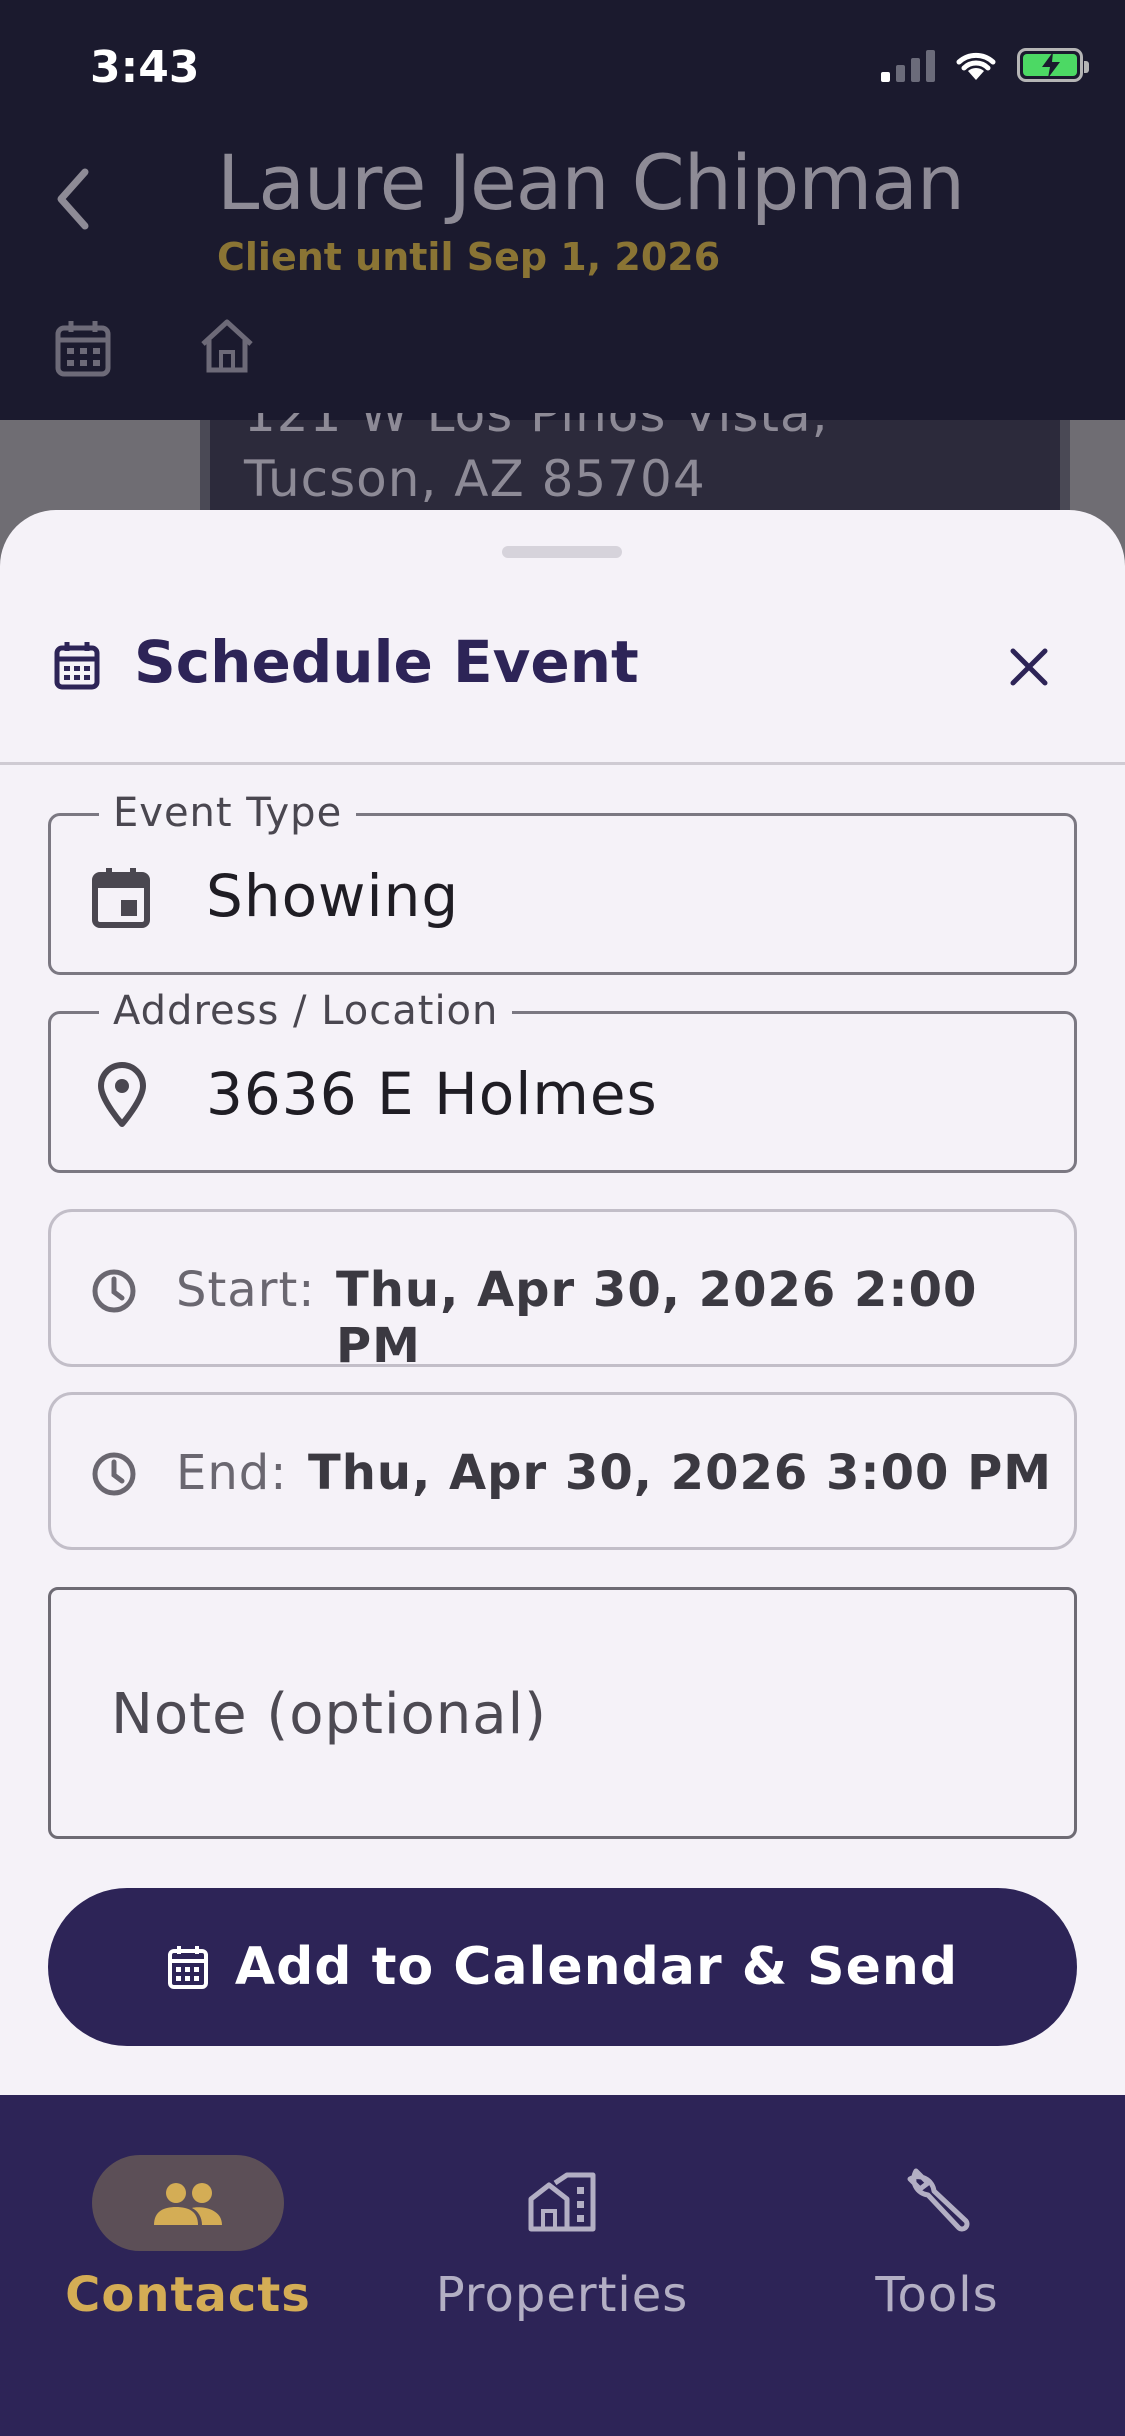 The image size is (1125, 2436). What do you see at coordinates (562, 1713) in the screenshot?
I see `note-field: Note (optional)` at bounding box center [562, 1713].